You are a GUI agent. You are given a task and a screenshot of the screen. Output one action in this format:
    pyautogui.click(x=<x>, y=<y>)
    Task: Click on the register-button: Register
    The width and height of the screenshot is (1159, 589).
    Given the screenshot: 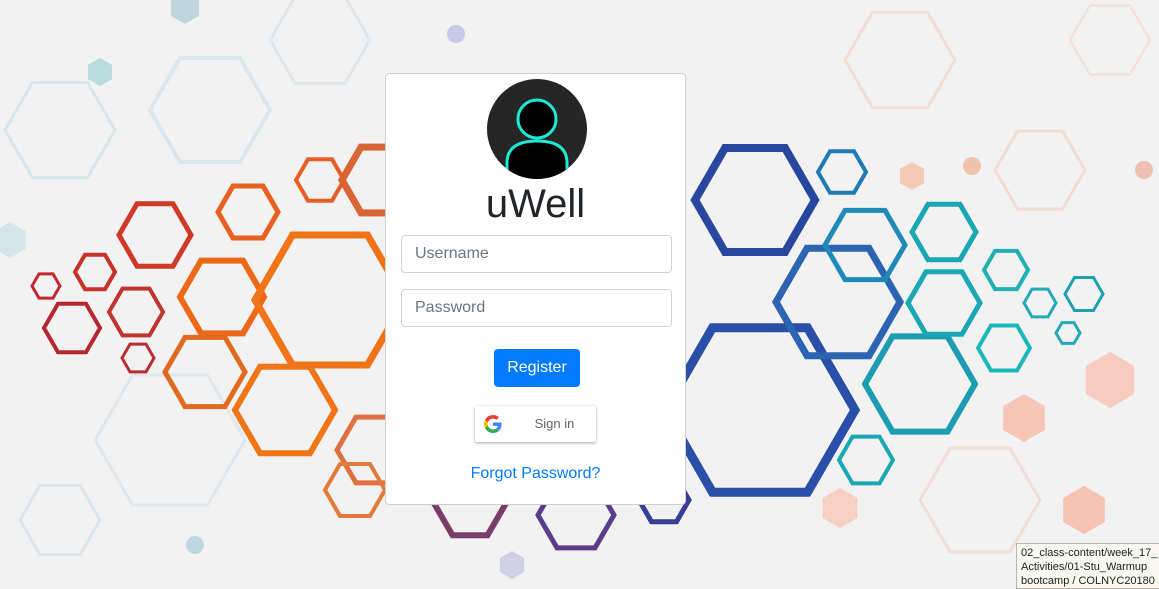 What is the action you would take?
    pyautogui.click(x=537, y=368)
    